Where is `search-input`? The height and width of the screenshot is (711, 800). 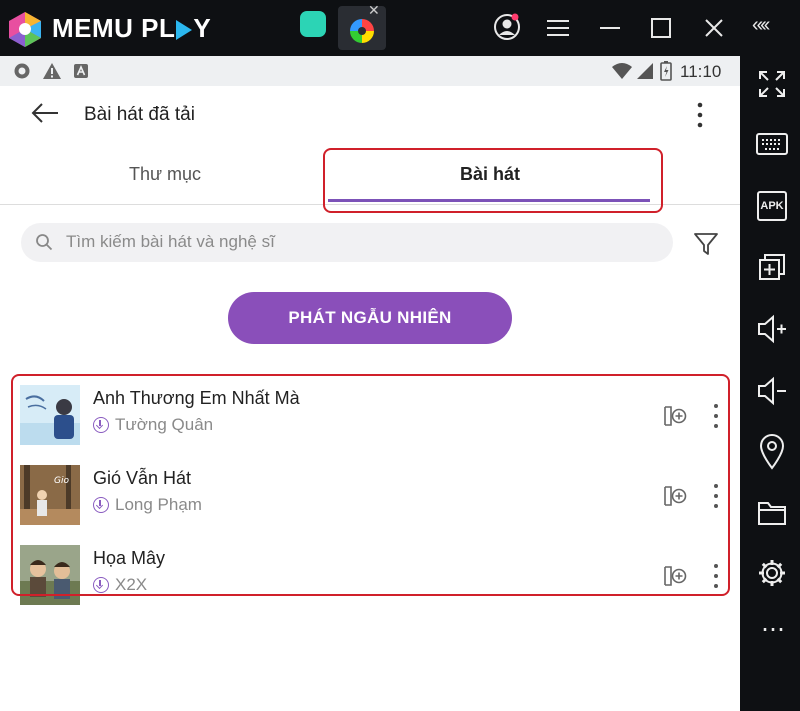 search-input is located at coordinates (356, 242).